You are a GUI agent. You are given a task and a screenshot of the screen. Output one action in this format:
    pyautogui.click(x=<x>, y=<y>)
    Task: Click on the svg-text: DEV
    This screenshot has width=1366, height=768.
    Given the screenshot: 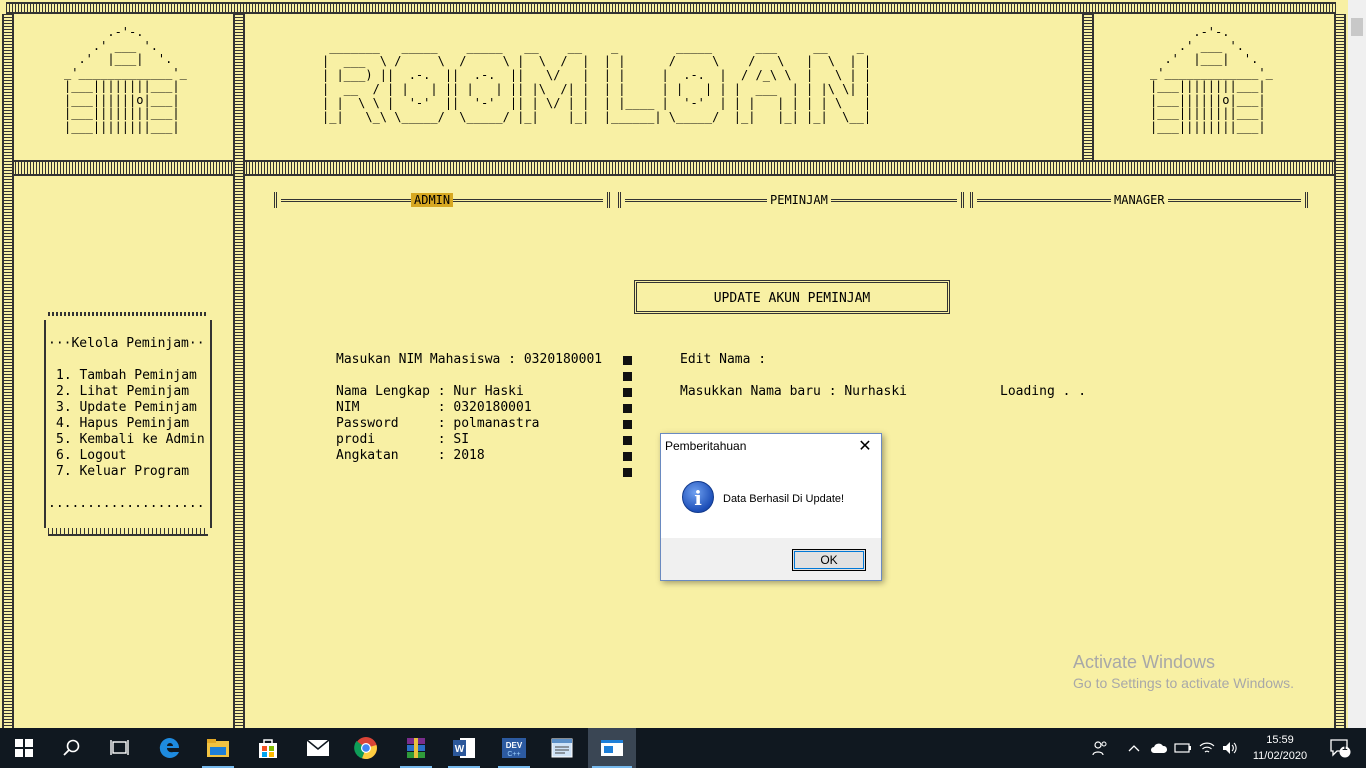 What is the action you would take?
    pyautogui.click(x=514, y=745)
    